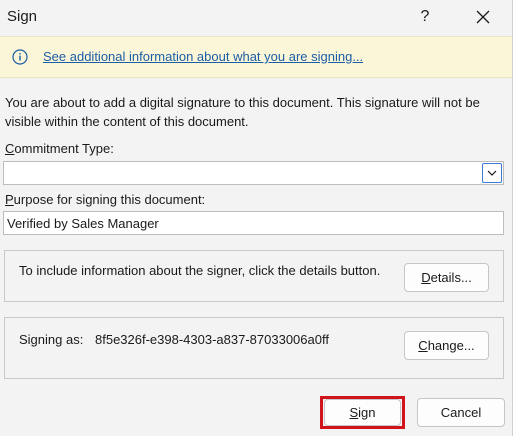 This screenshot has height=436, width=513. What do you see at coordinates (253, 223) in the screenshot?
I see `purpose-input` at bounding box center [253, 223].